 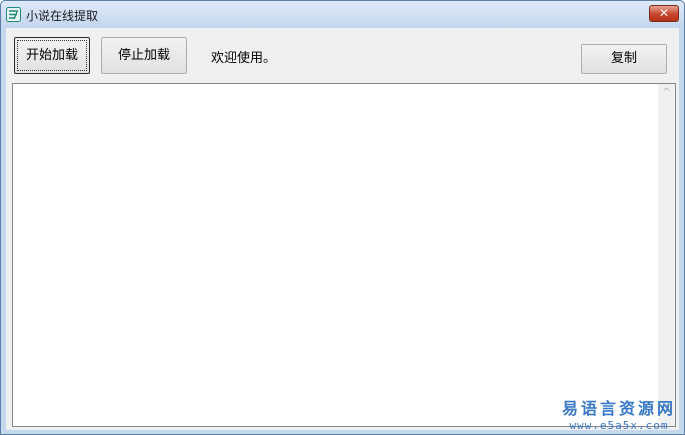 What do you see at coordinates (244, 58) in the screenshot?
I see `status-label: 欢迎使用。` at bounding box center [244, 58].